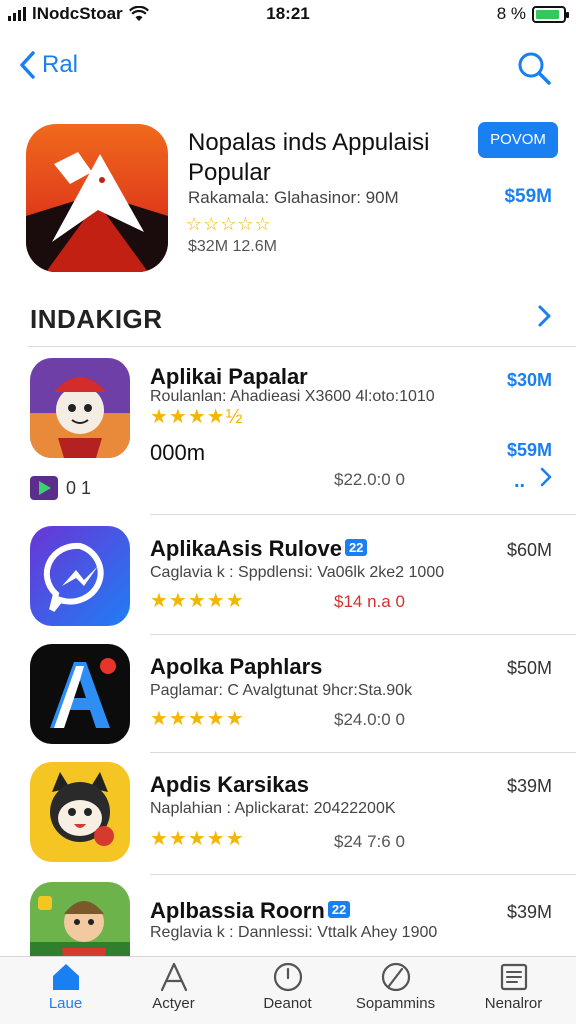 The width and height of the screenshot is (576, 1024). I want to click on house-icon, so click(65, 977).